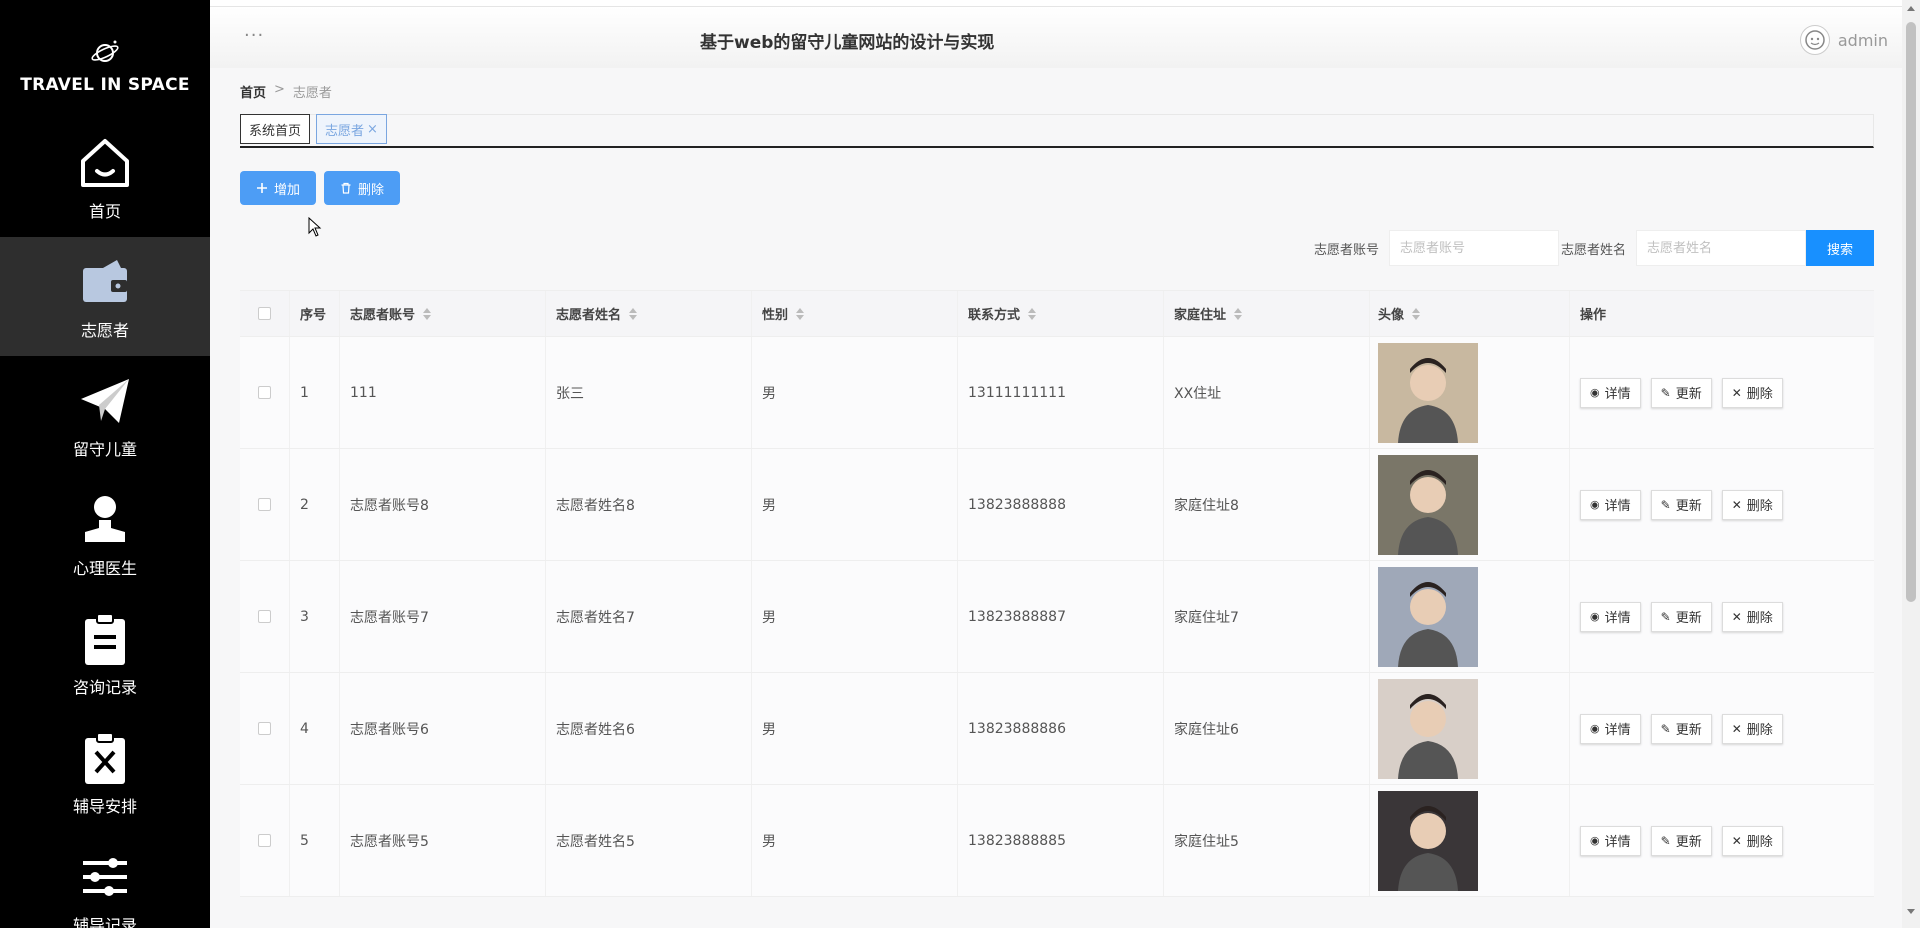 The height and width of the screenshot is (928, 1920). Describe the element at coordinates (443, 313) in the screenshot. I see `header-account: 志愿者账号` at that location.